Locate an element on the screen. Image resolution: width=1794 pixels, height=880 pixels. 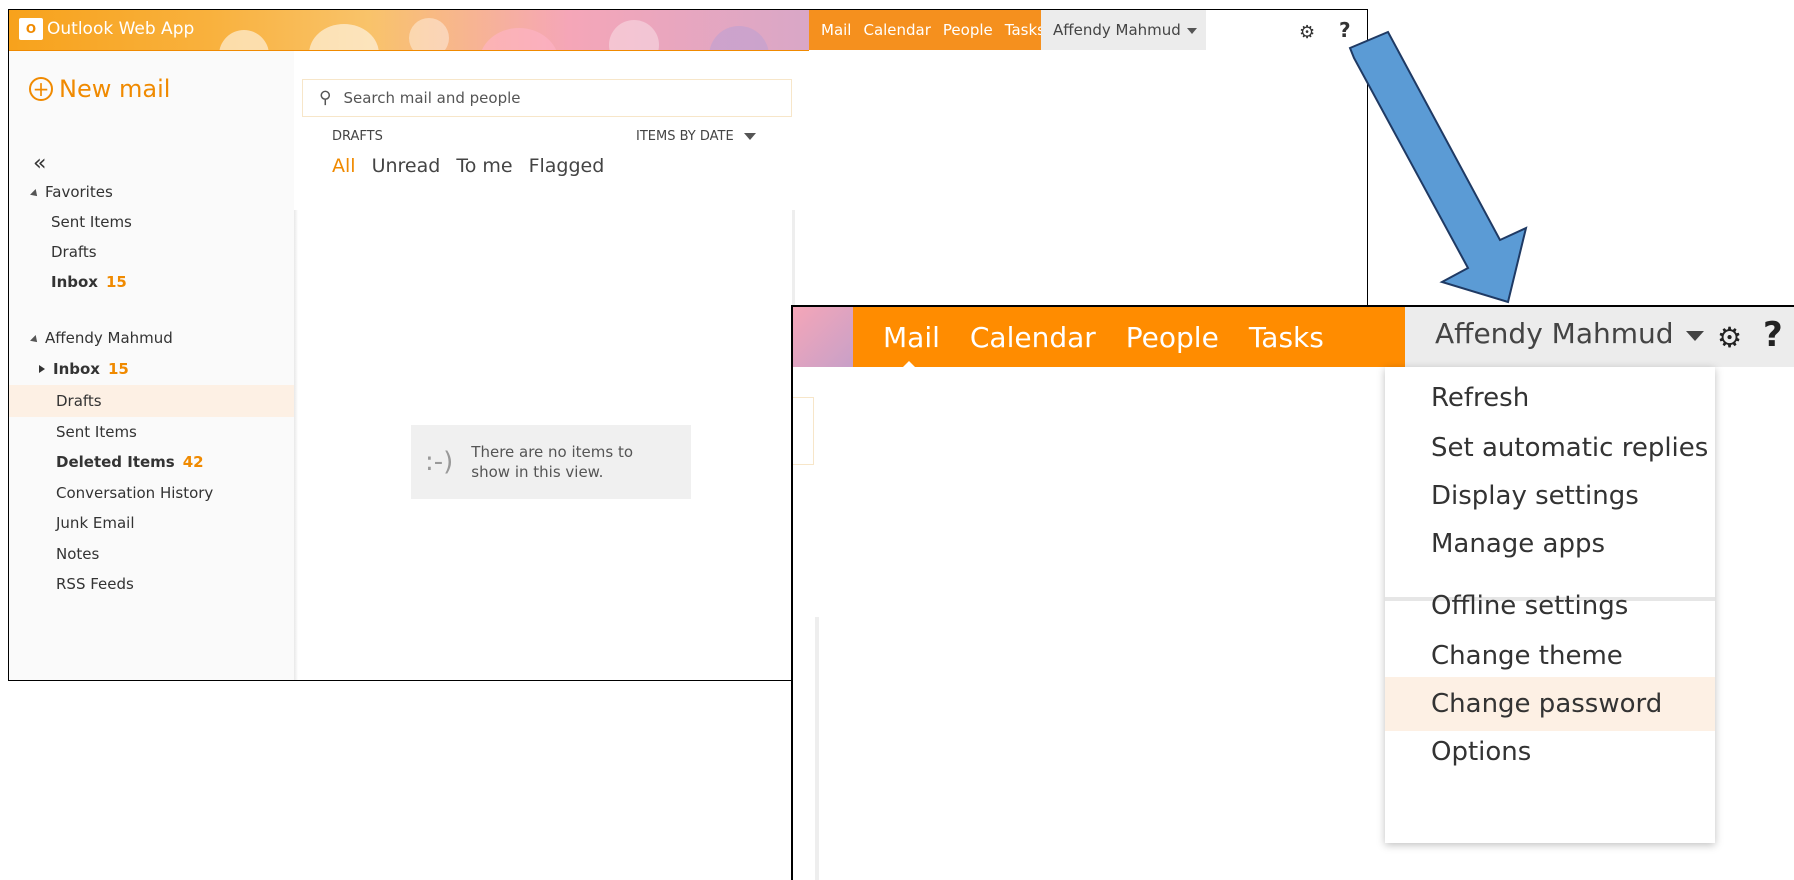
theme-banner is located at coordinates (823, 337).